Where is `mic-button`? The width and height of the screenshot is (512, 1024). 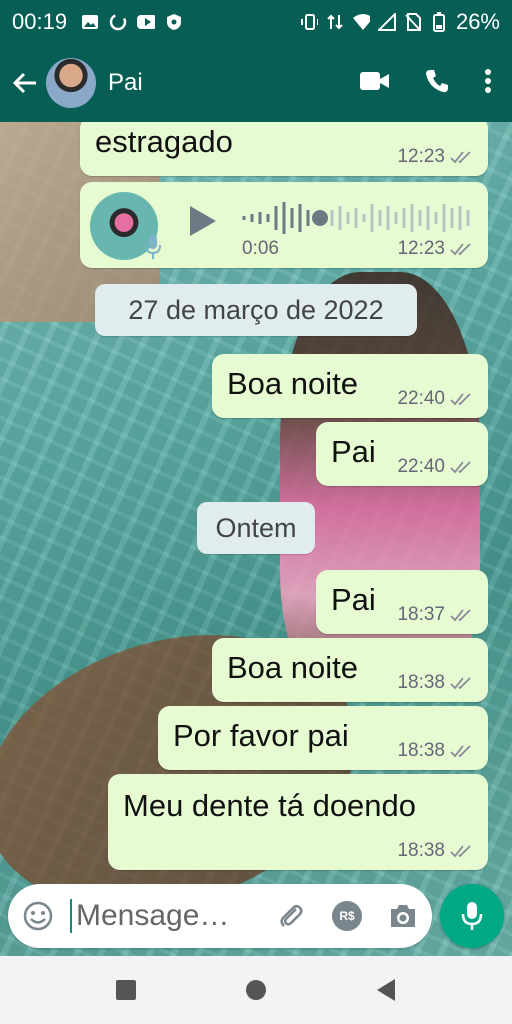 mic-button is located at coordinates (472, 916).